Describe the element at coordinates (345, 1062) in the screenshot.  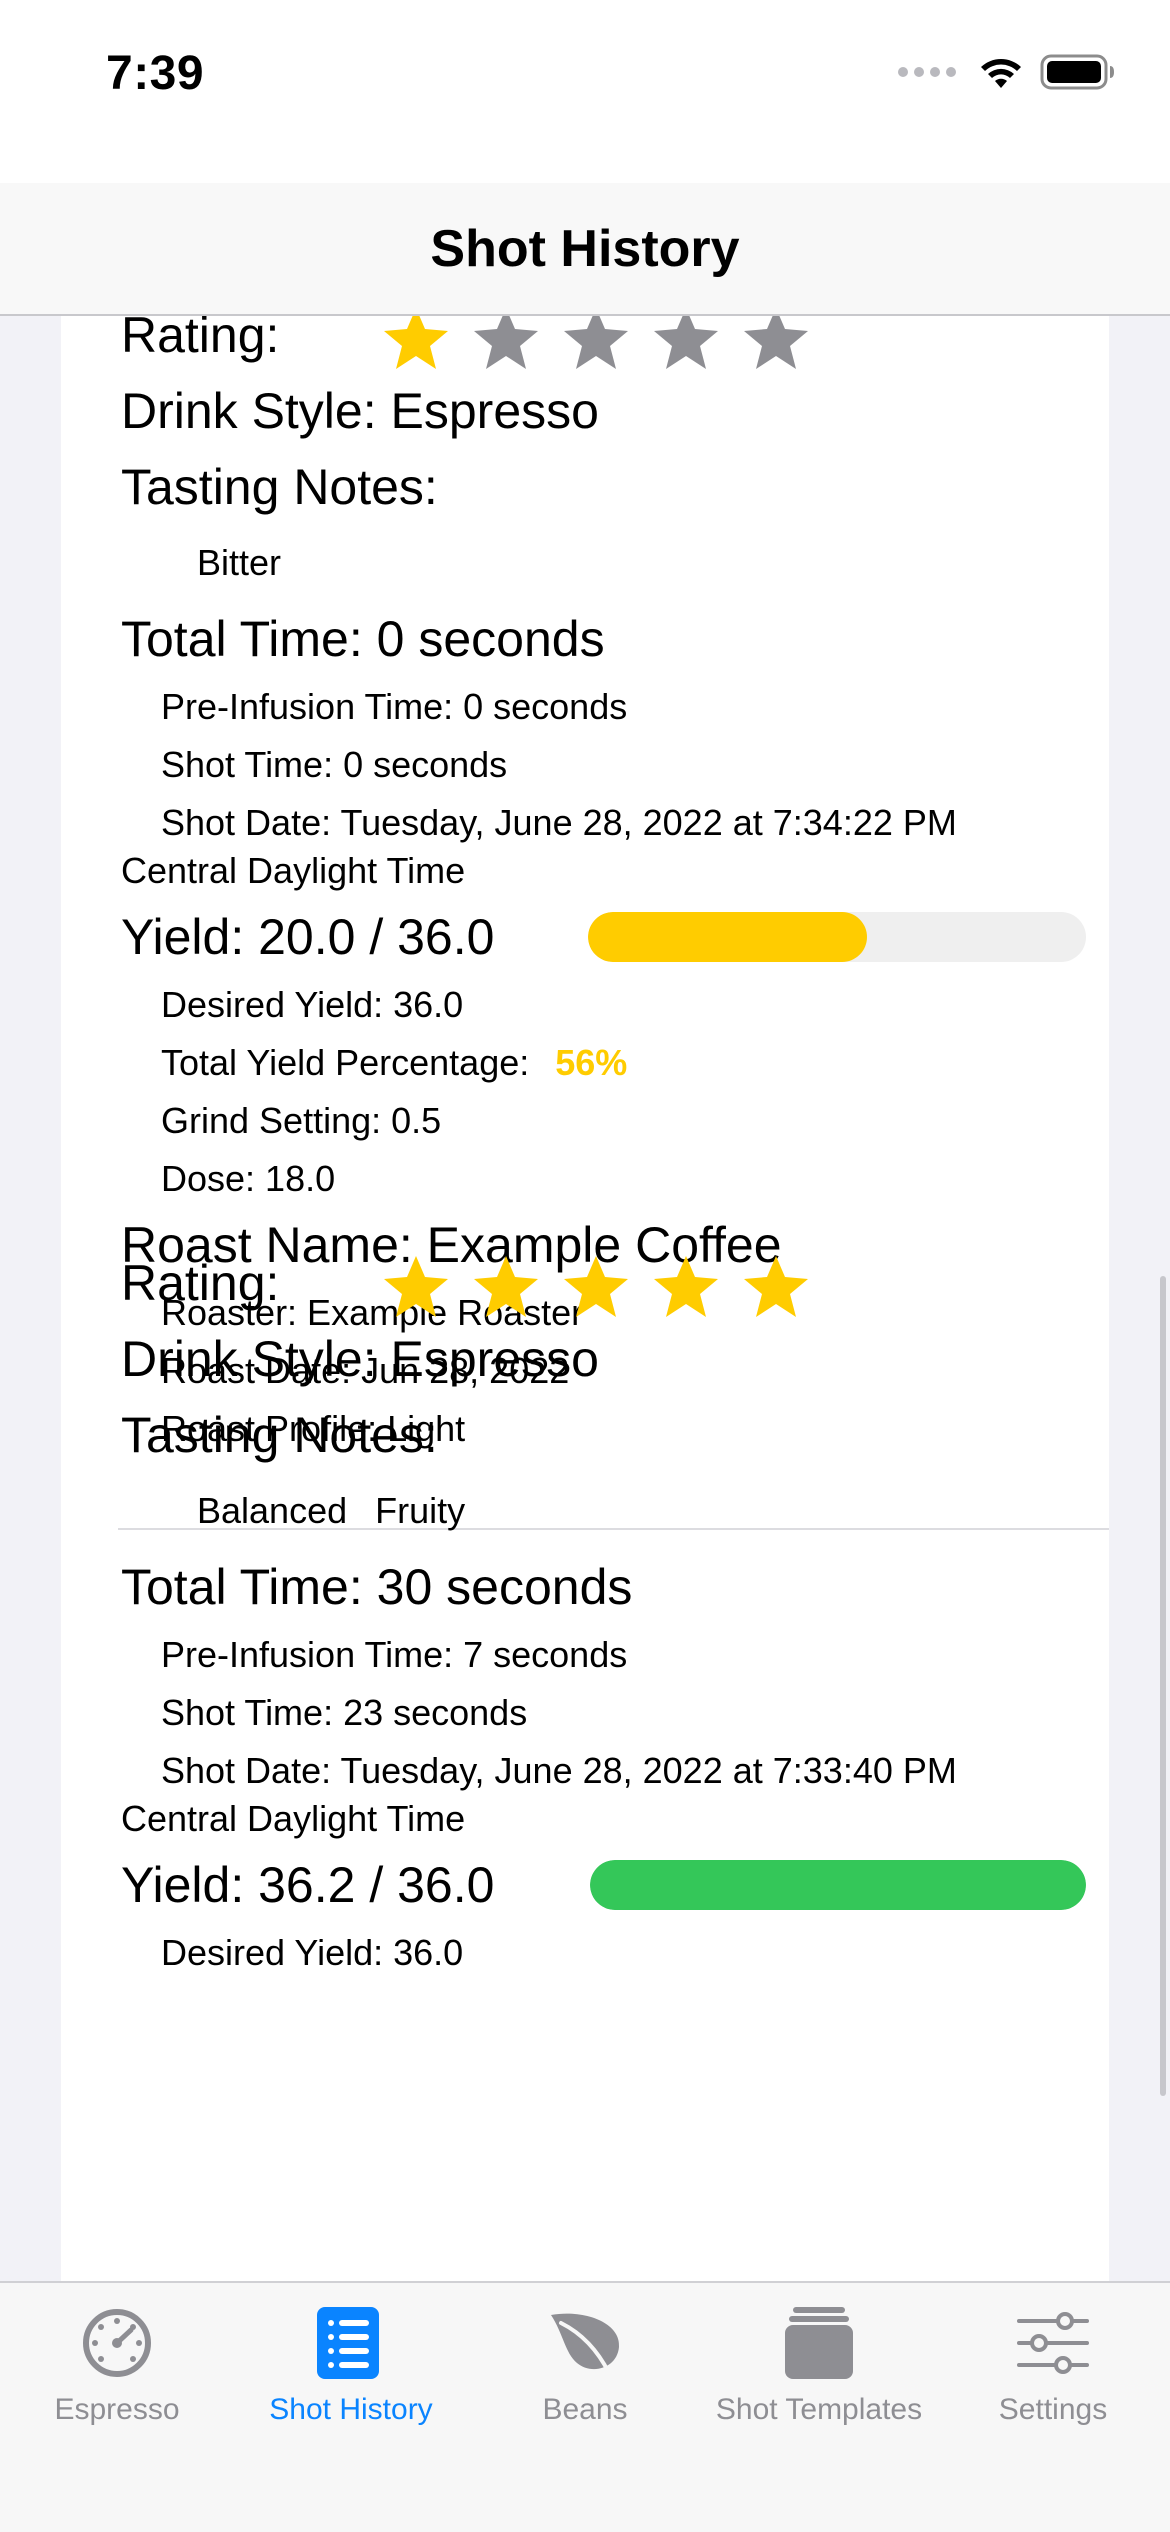
I see `total-yield-label: Total Yield Percentage:` at that location.